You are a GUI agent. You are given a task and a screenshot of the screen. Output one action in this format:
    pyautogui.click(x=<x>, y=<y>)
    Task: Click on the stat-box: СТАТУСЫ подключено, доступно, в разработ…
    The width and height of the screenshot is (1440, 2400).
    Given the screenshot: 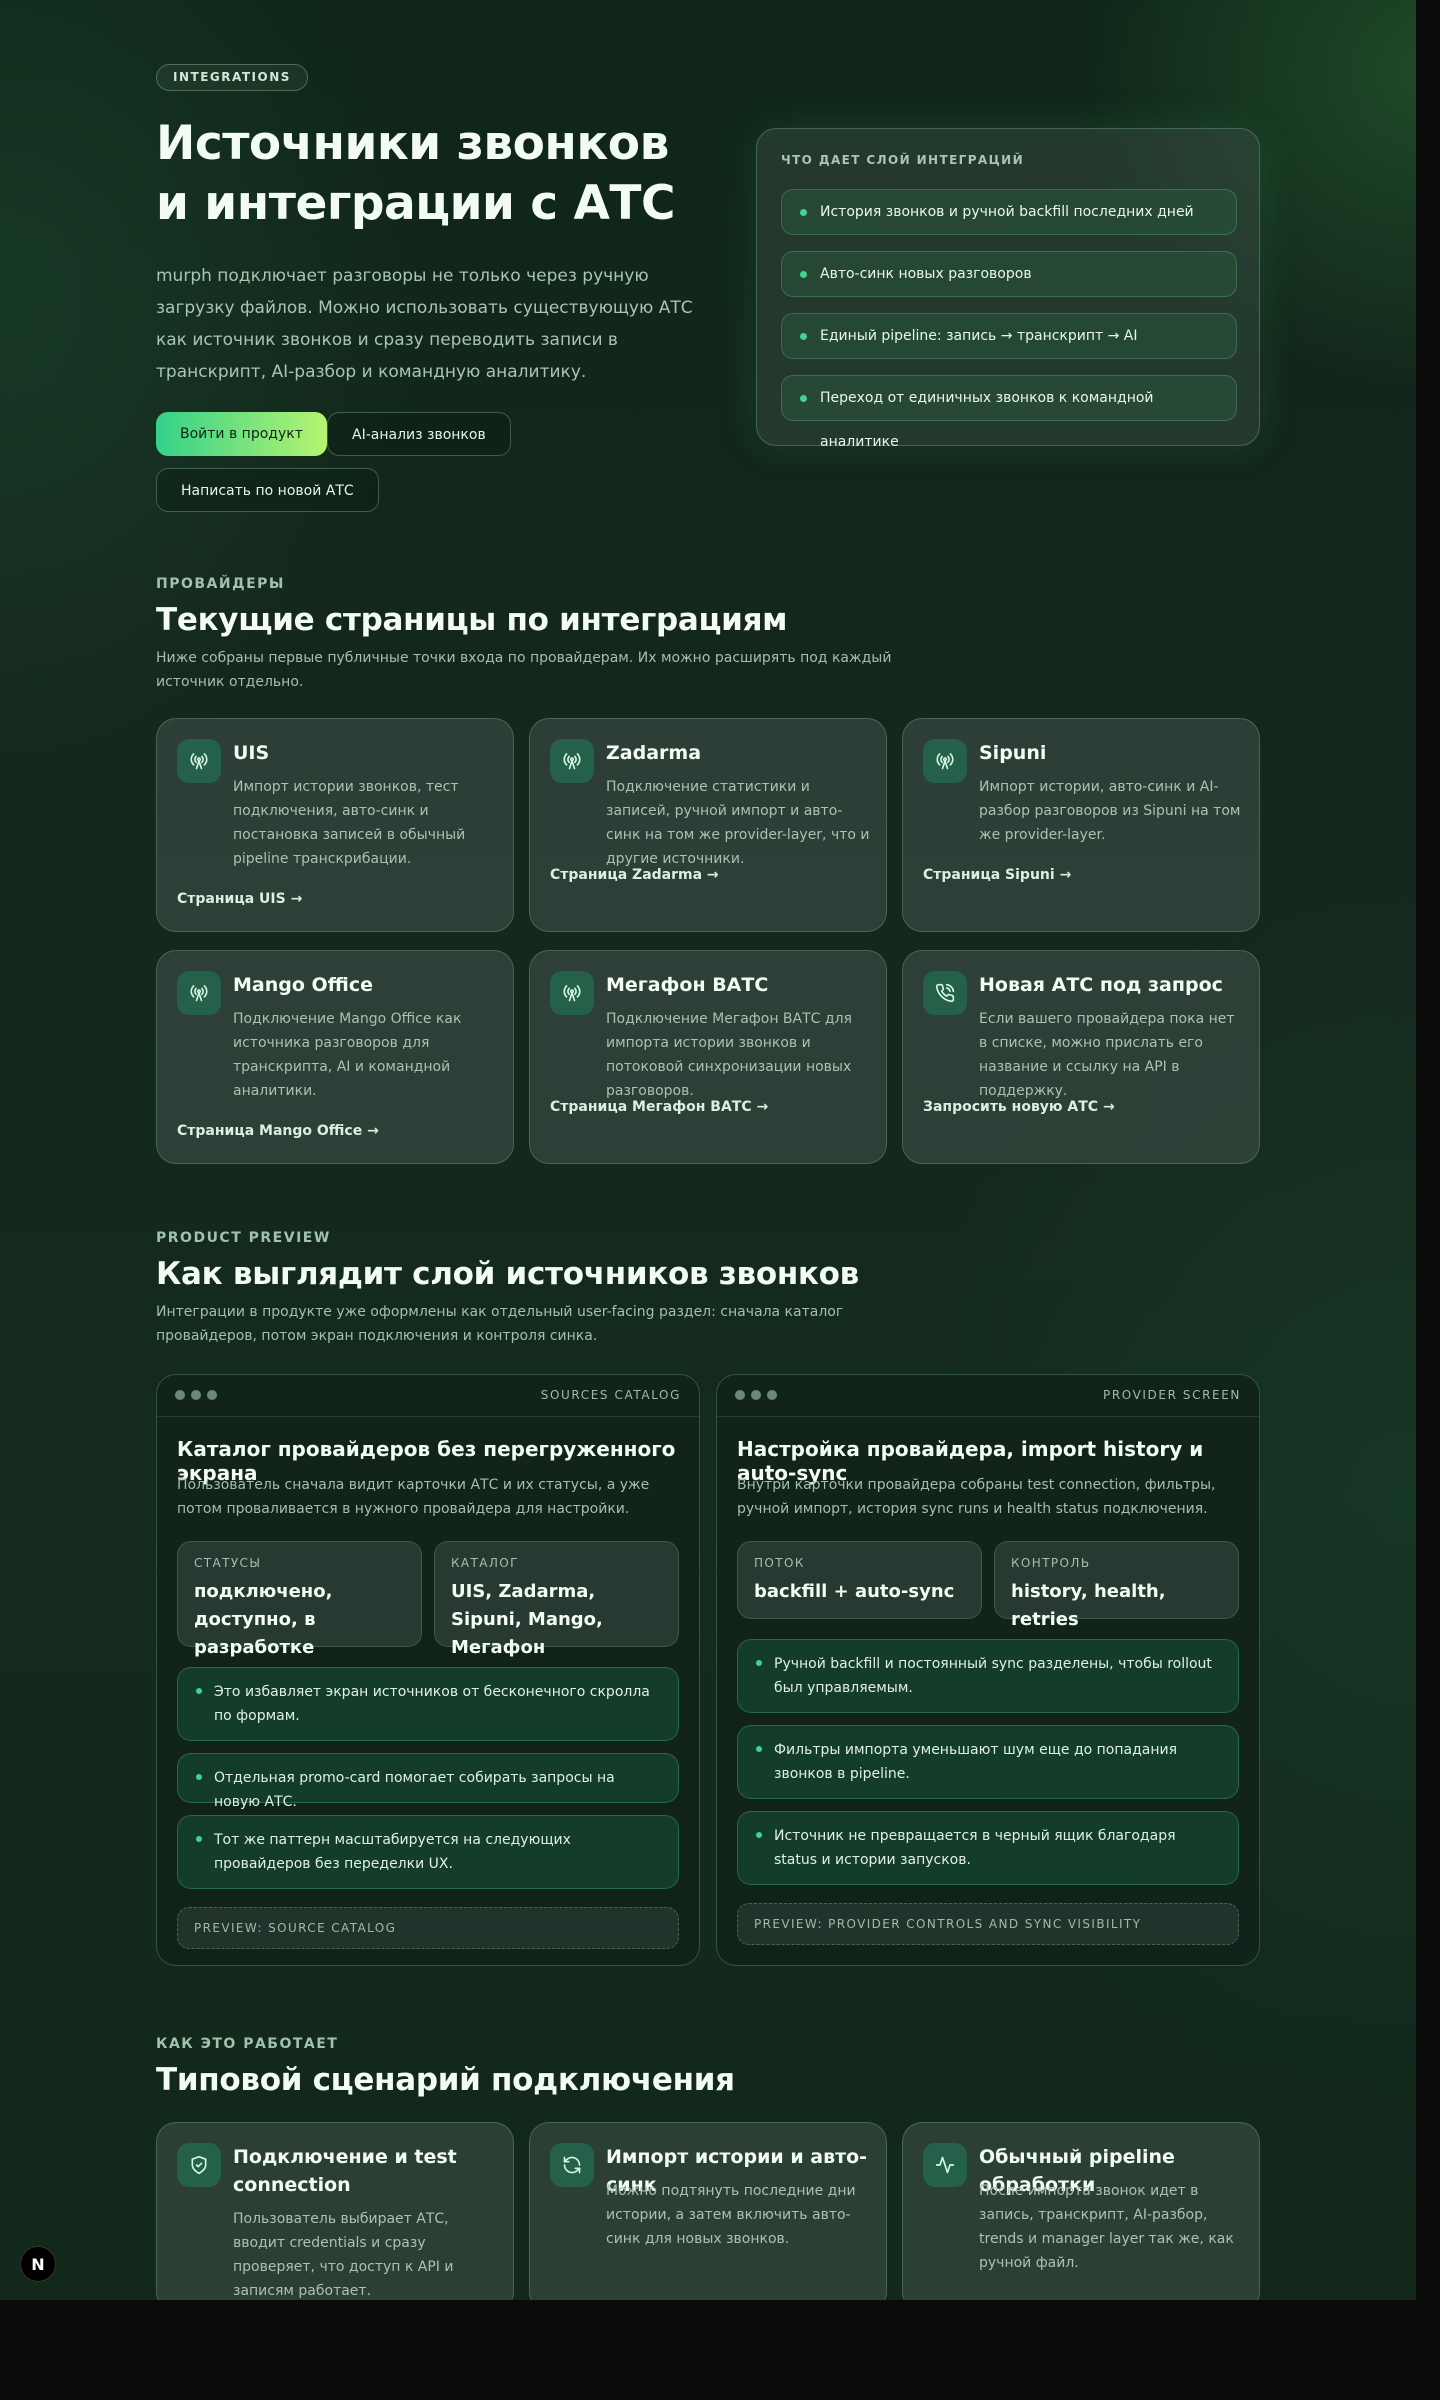 What is the action you would take?
    pyautogui.click(x=299, y=1599)
    